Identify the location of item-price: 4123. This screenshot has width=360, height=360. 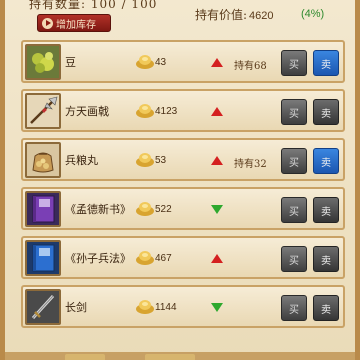
(166, 111).